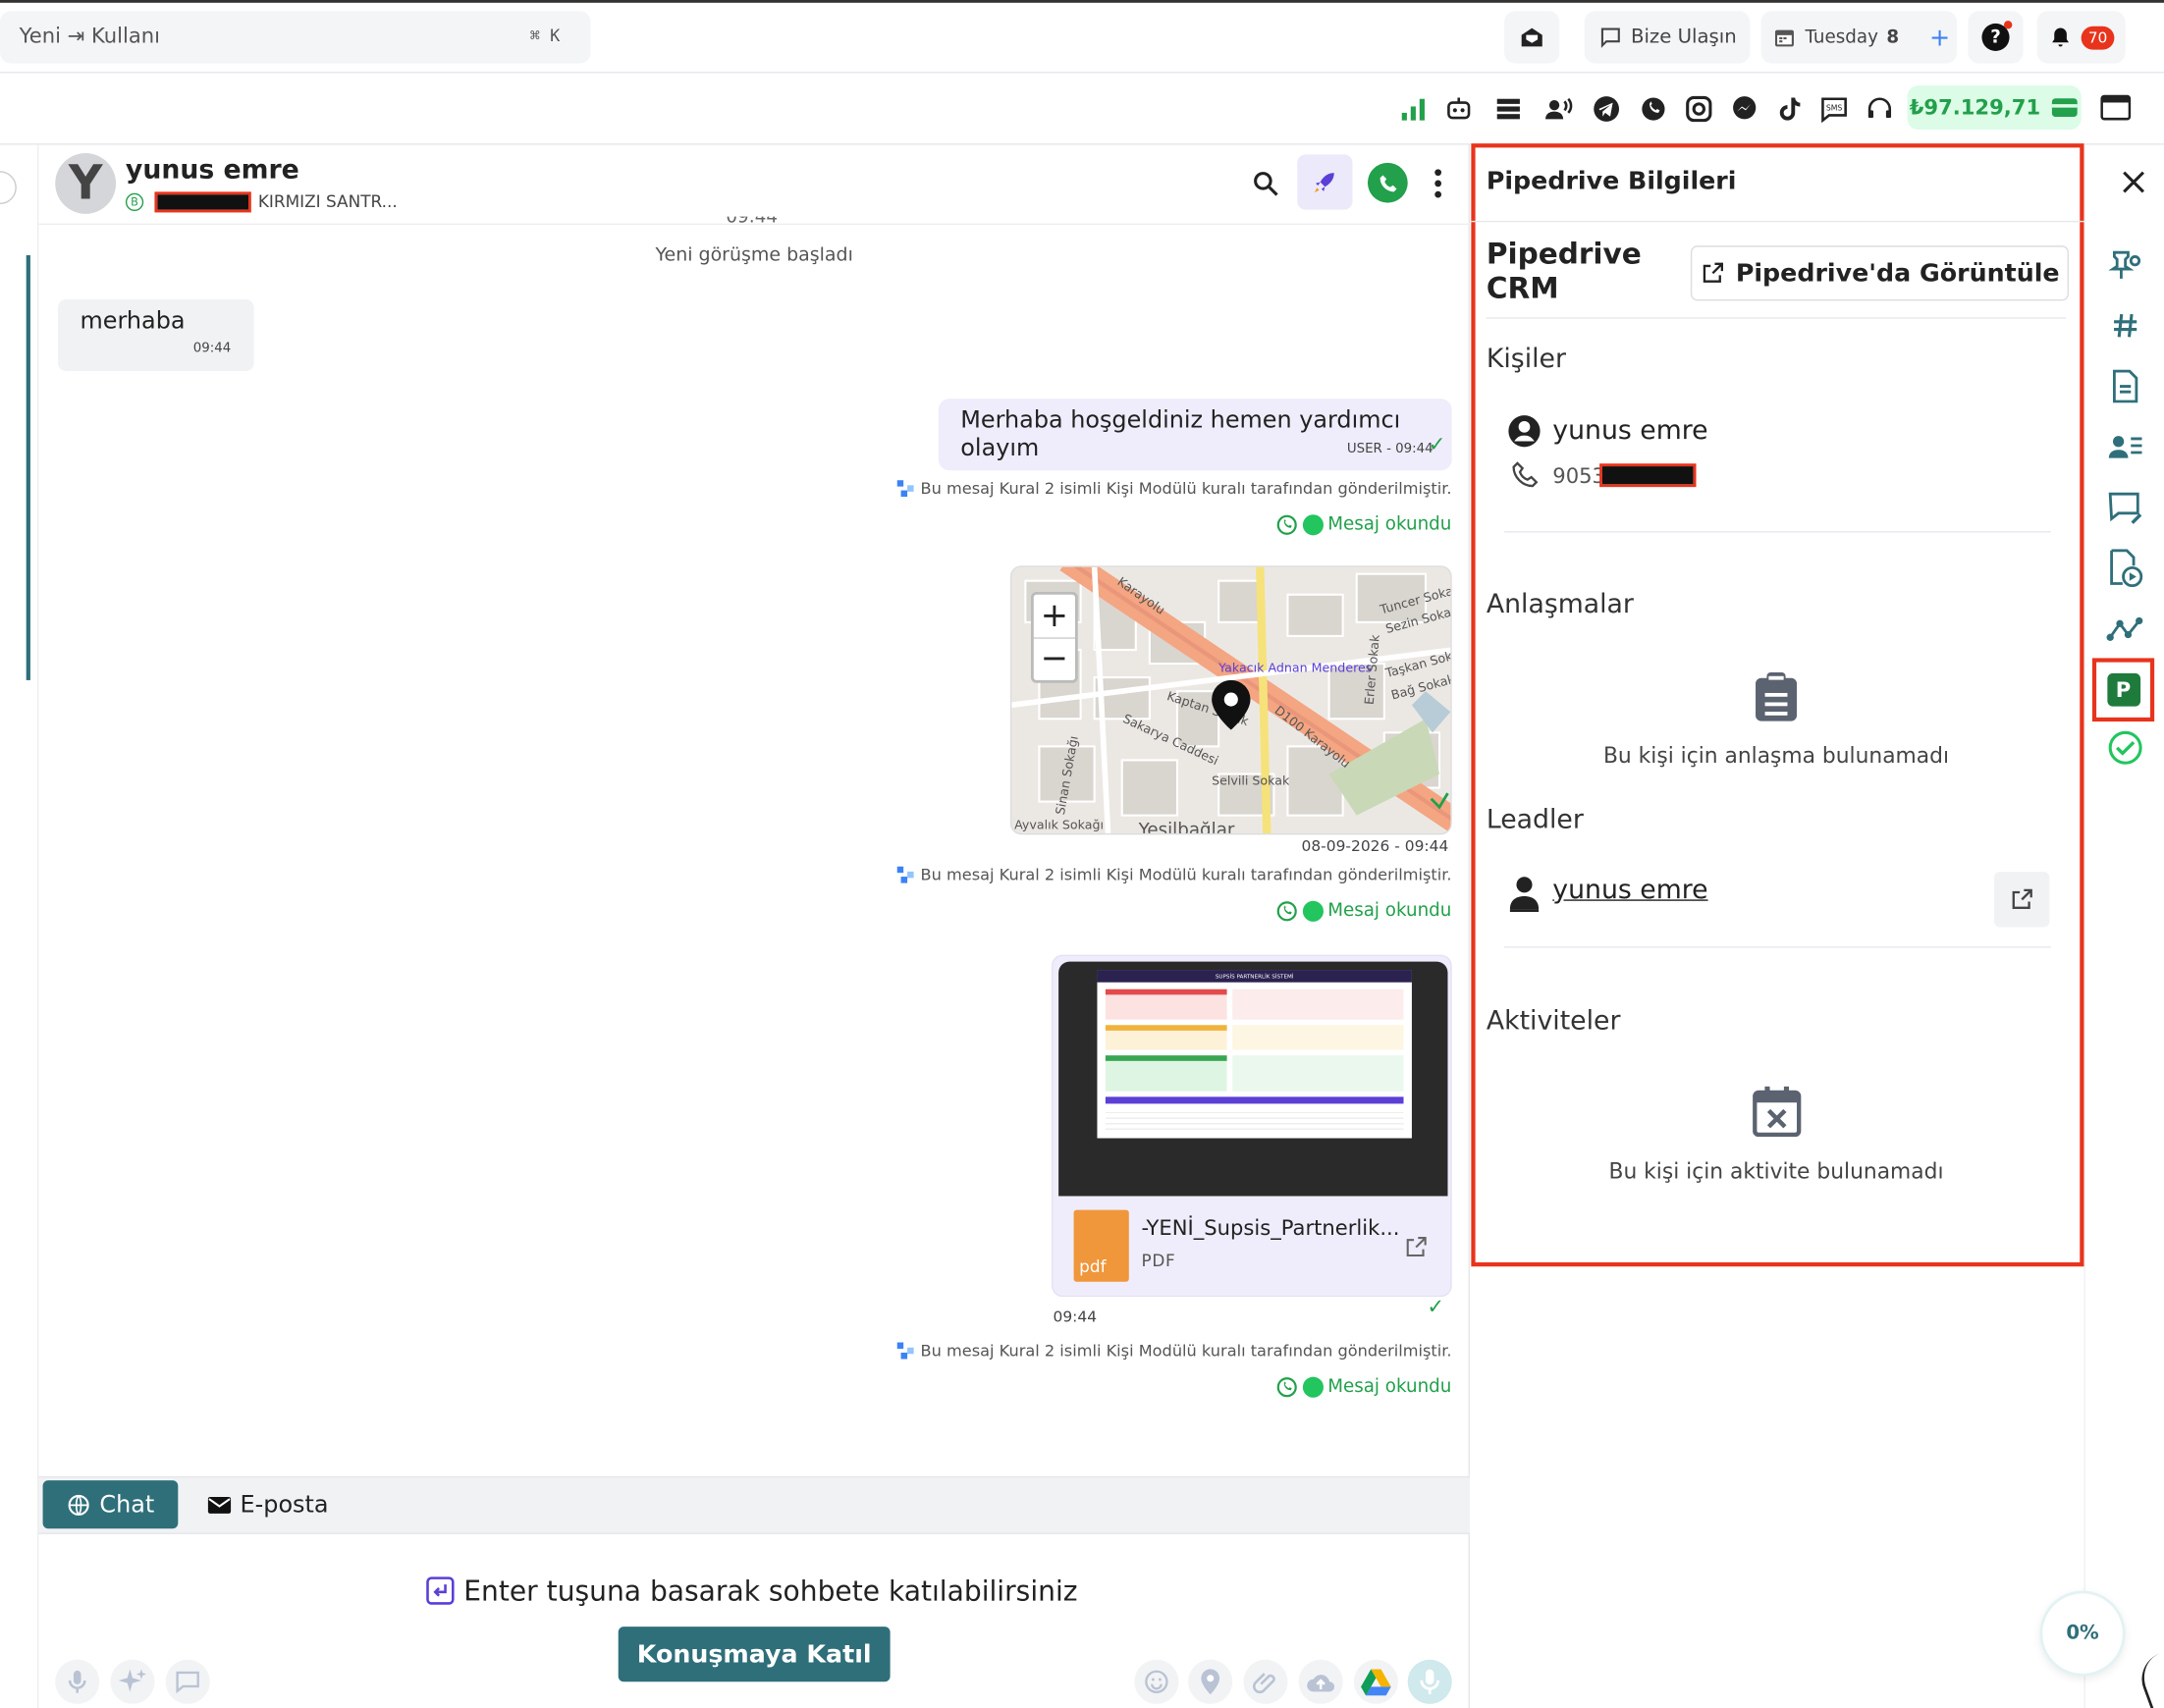  I want to click on telegram-icon, so click(1607, 109).